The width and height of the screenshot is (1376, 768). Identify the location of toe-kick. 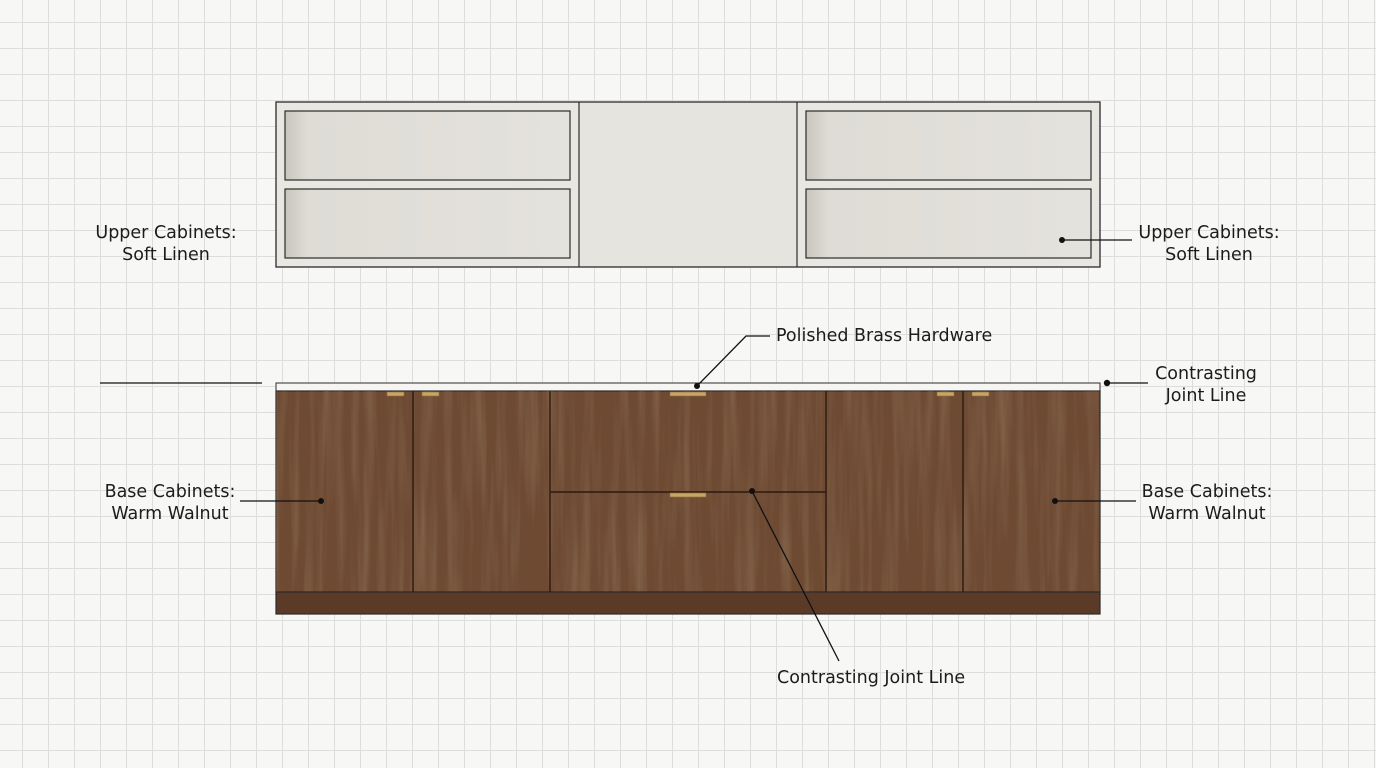
(688, 603).